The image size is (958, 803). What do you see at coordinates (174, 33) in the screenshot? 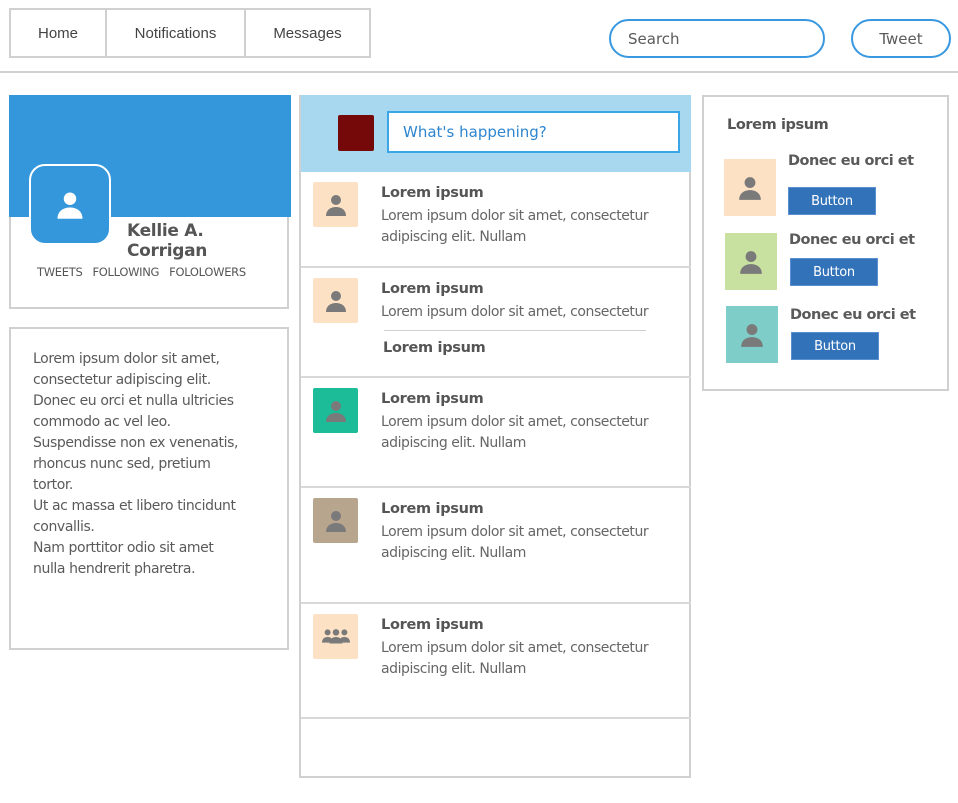
I see `nav-notifications: Notifications` at bounding box center [174, 33].